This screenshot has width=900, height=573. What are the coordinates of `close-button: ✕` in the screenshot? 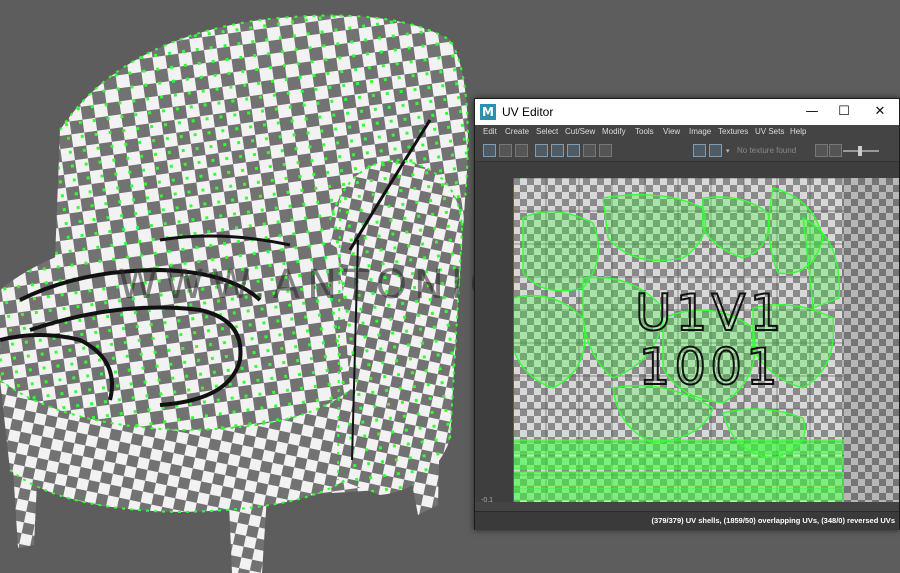 It's located at (880, 112).